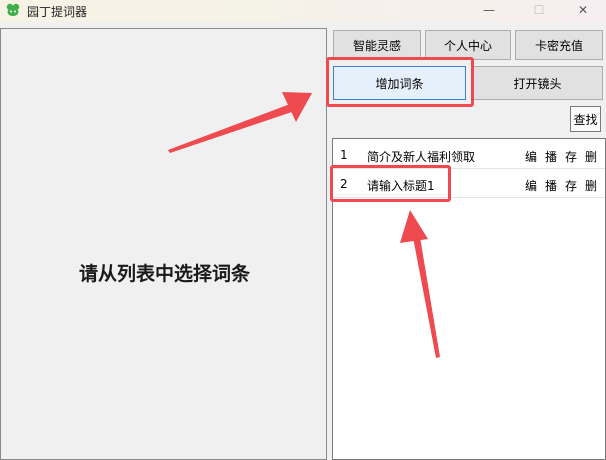 Image resolution: width=606 pixels, height=460 pixels. I want to click on card-recharge-button: 卡密充值, so click(559, 45).